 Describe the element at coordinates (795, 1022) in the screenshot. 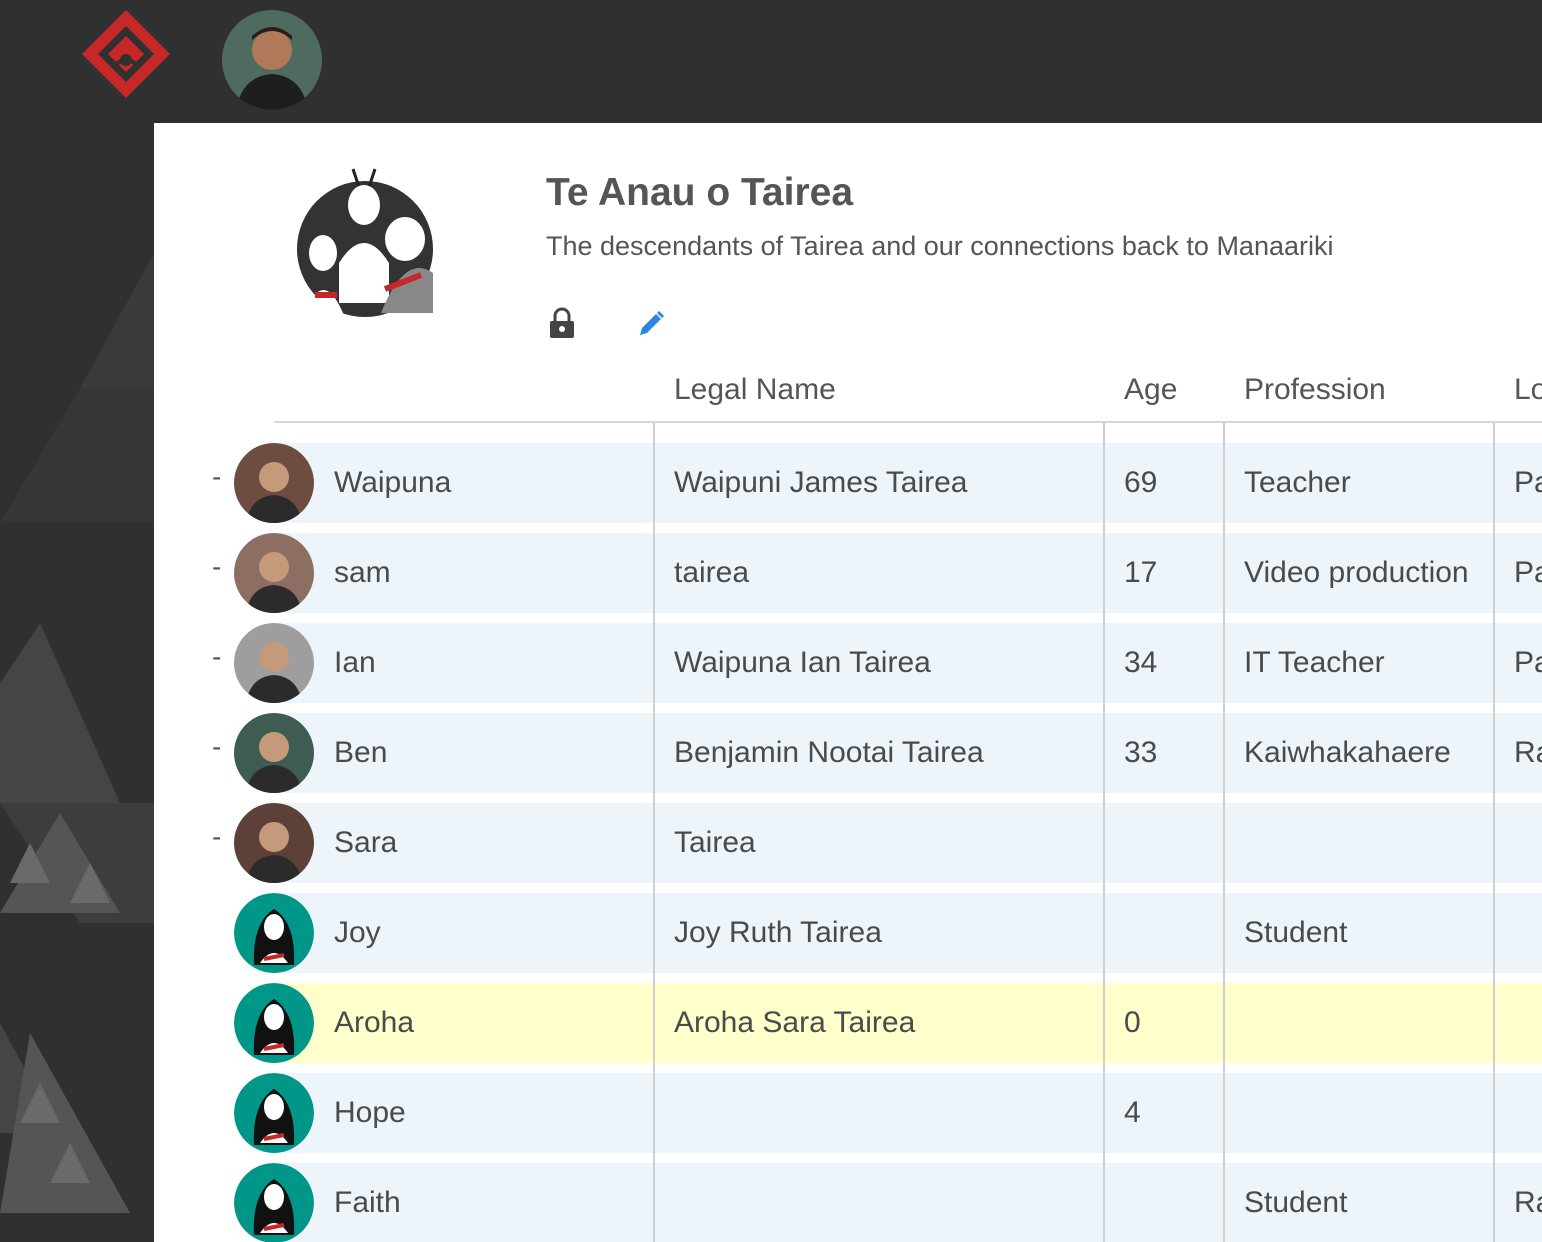

I see `member-legal-name: Aroha Sara Tairea` at that location.